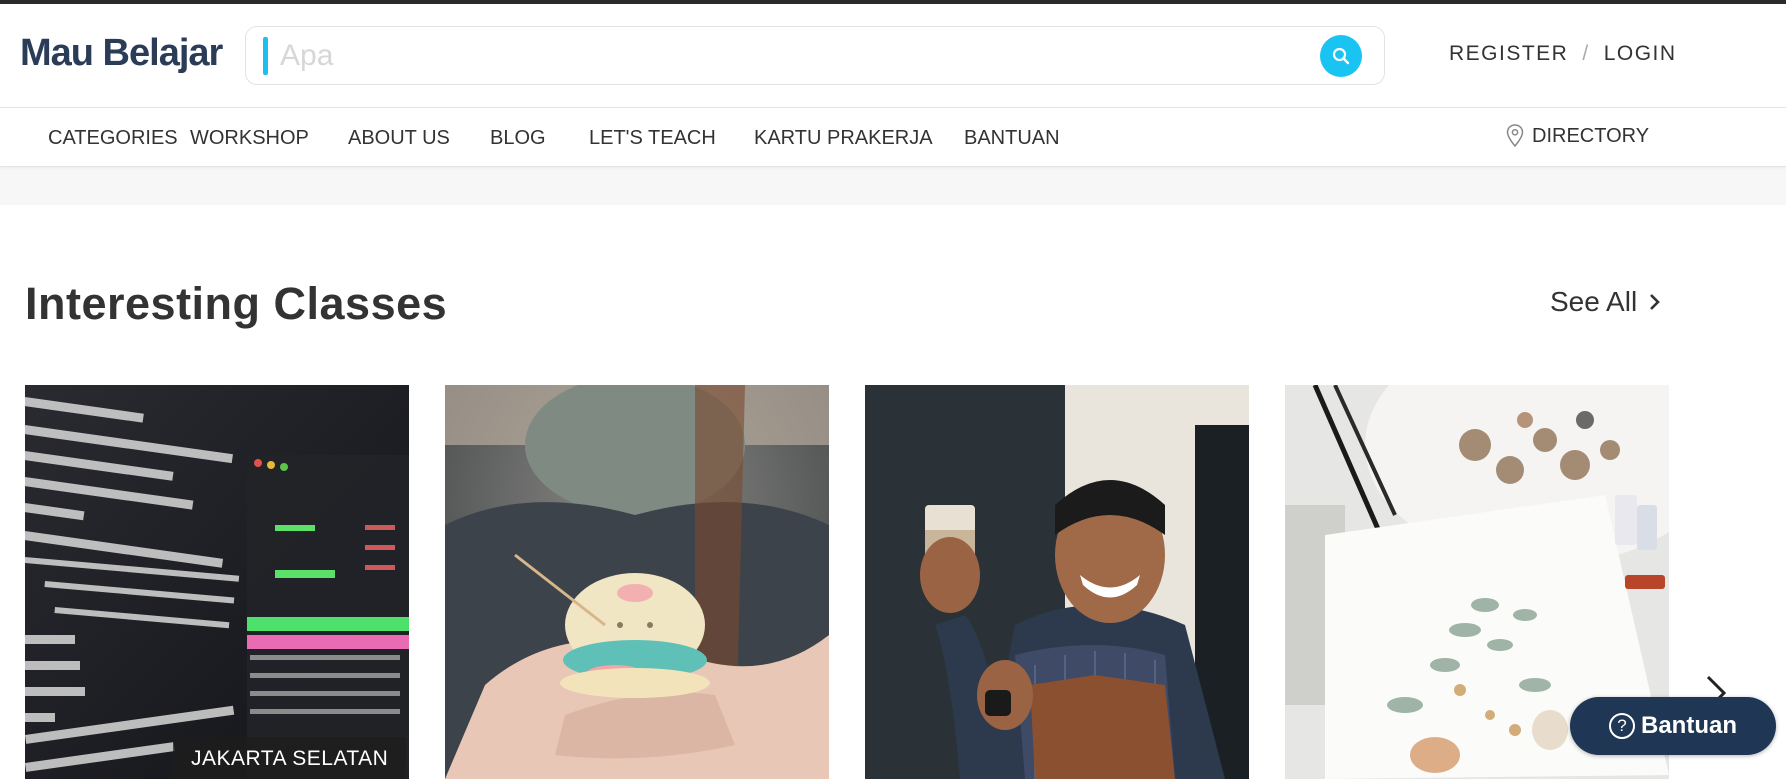  Describe the element at coordinates (249, 138) in the screenshot. I see `nav-item-workshop: WORKSHOP` at that location.